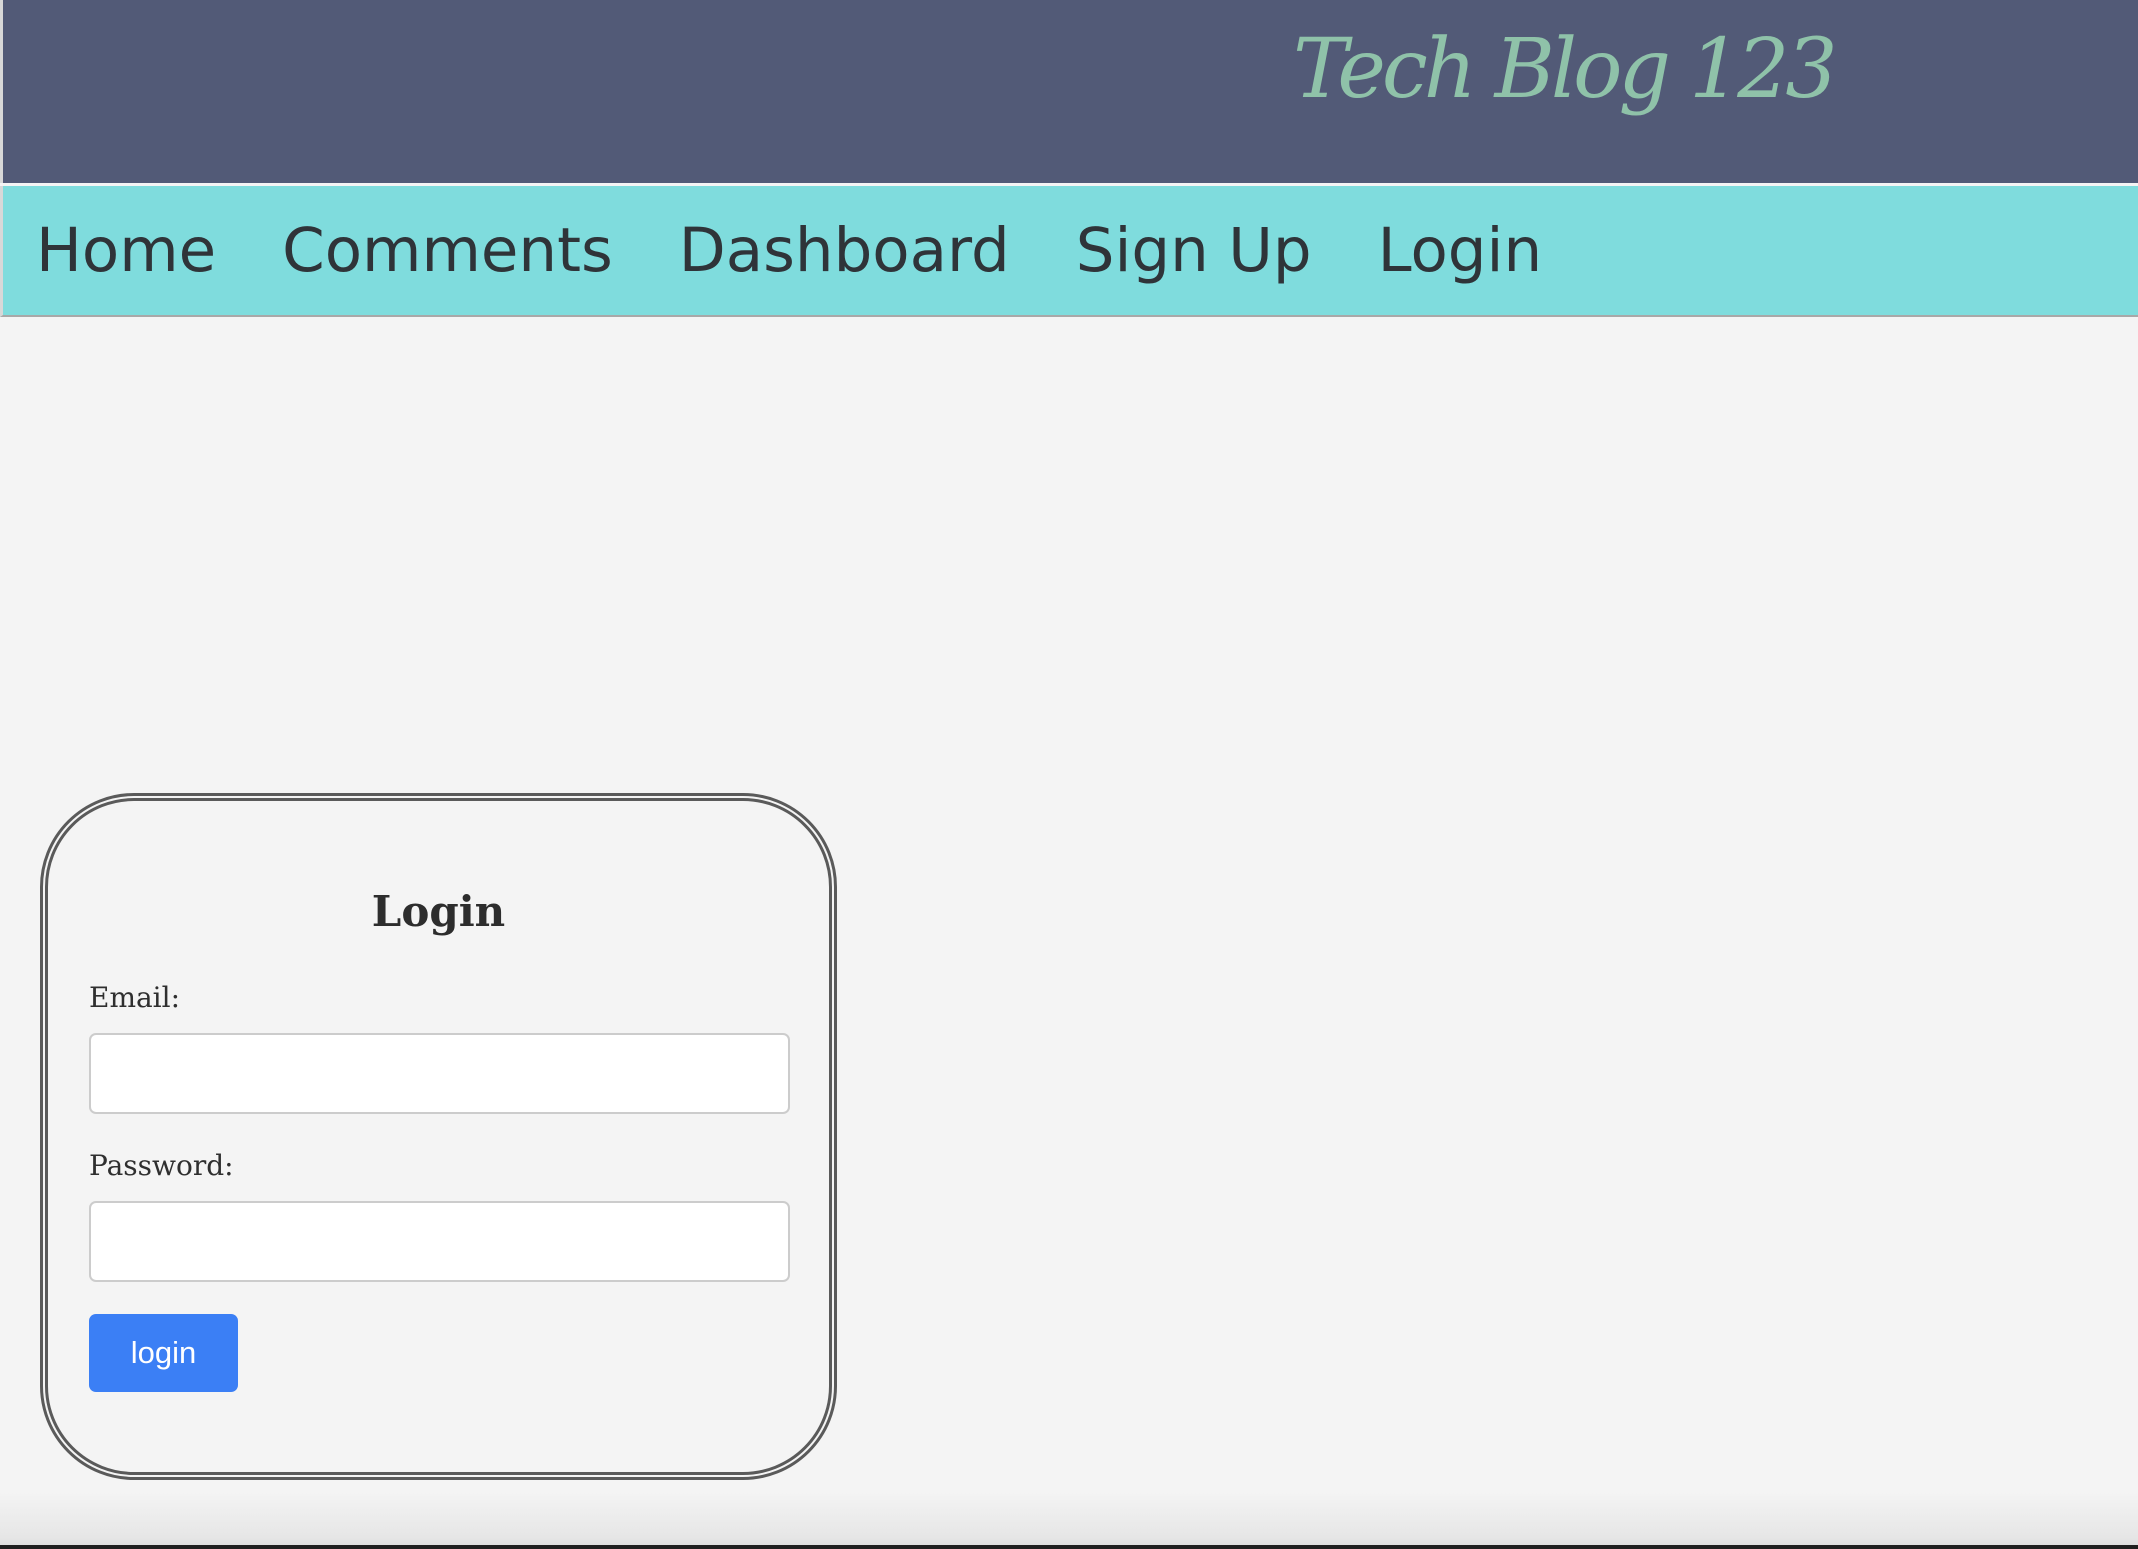  I want to click on password-input, so click(439, 1241).